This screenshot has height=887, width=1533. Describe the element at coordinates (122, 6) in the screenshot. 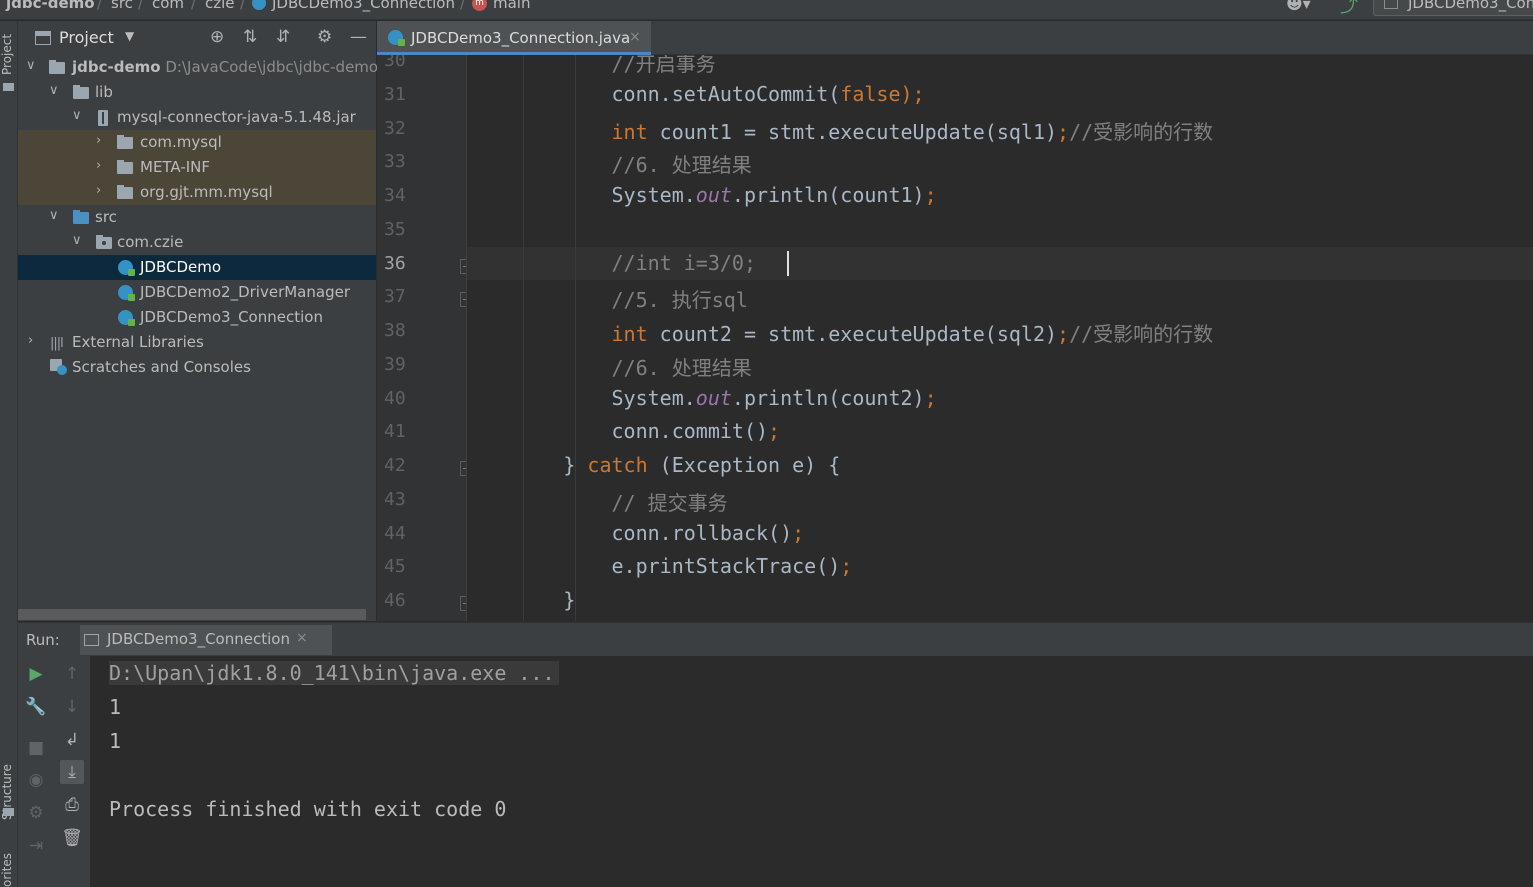

I see `breadcrumb-src: src` at that location.